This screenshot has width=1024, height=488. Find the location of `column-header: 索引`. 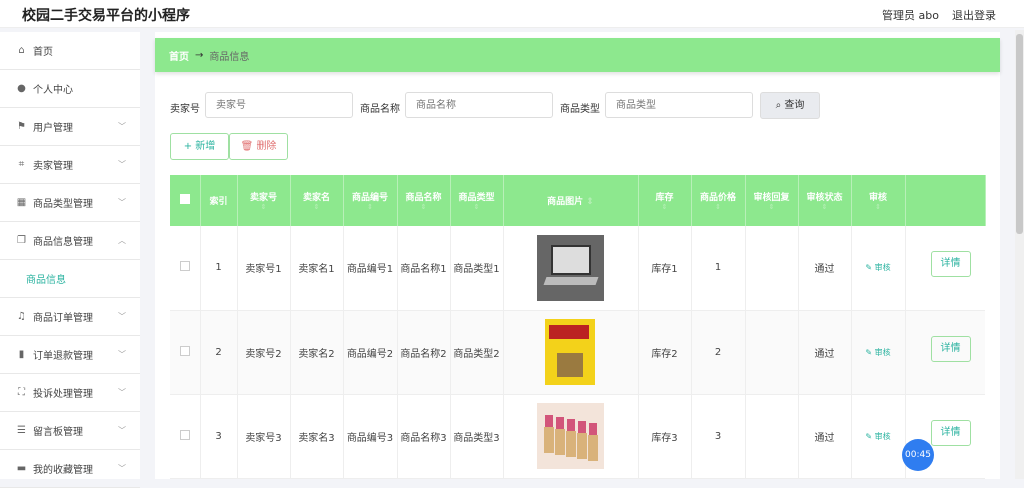

column-header: 索引 is located at coordinates (219, 200).